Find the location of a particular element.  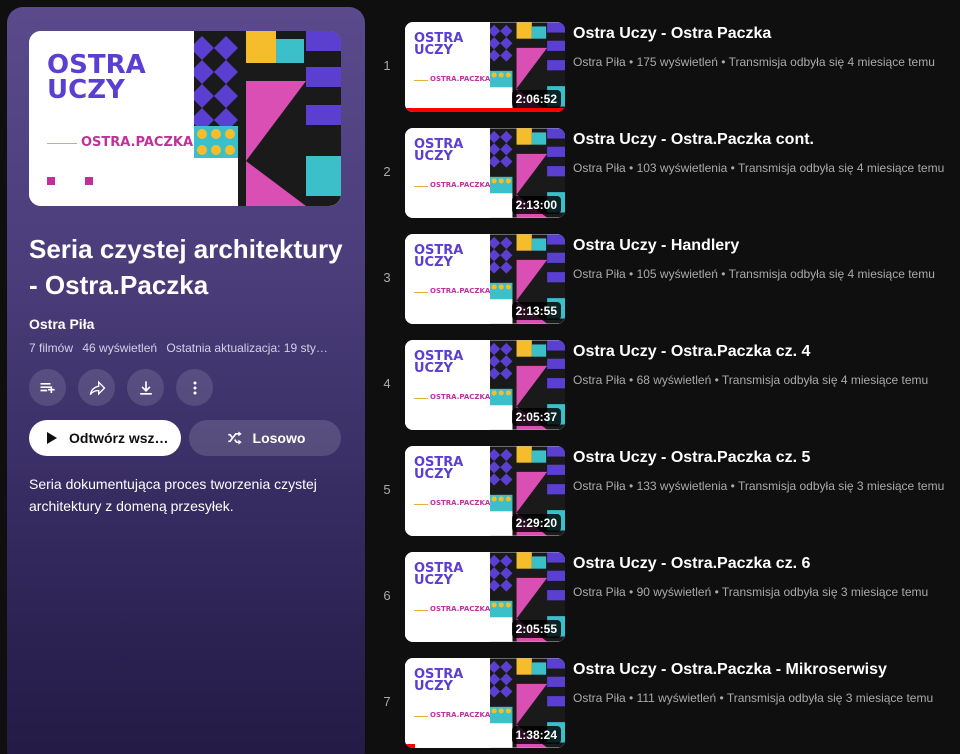

video-index: 7 is located at coordinates (387, 701).